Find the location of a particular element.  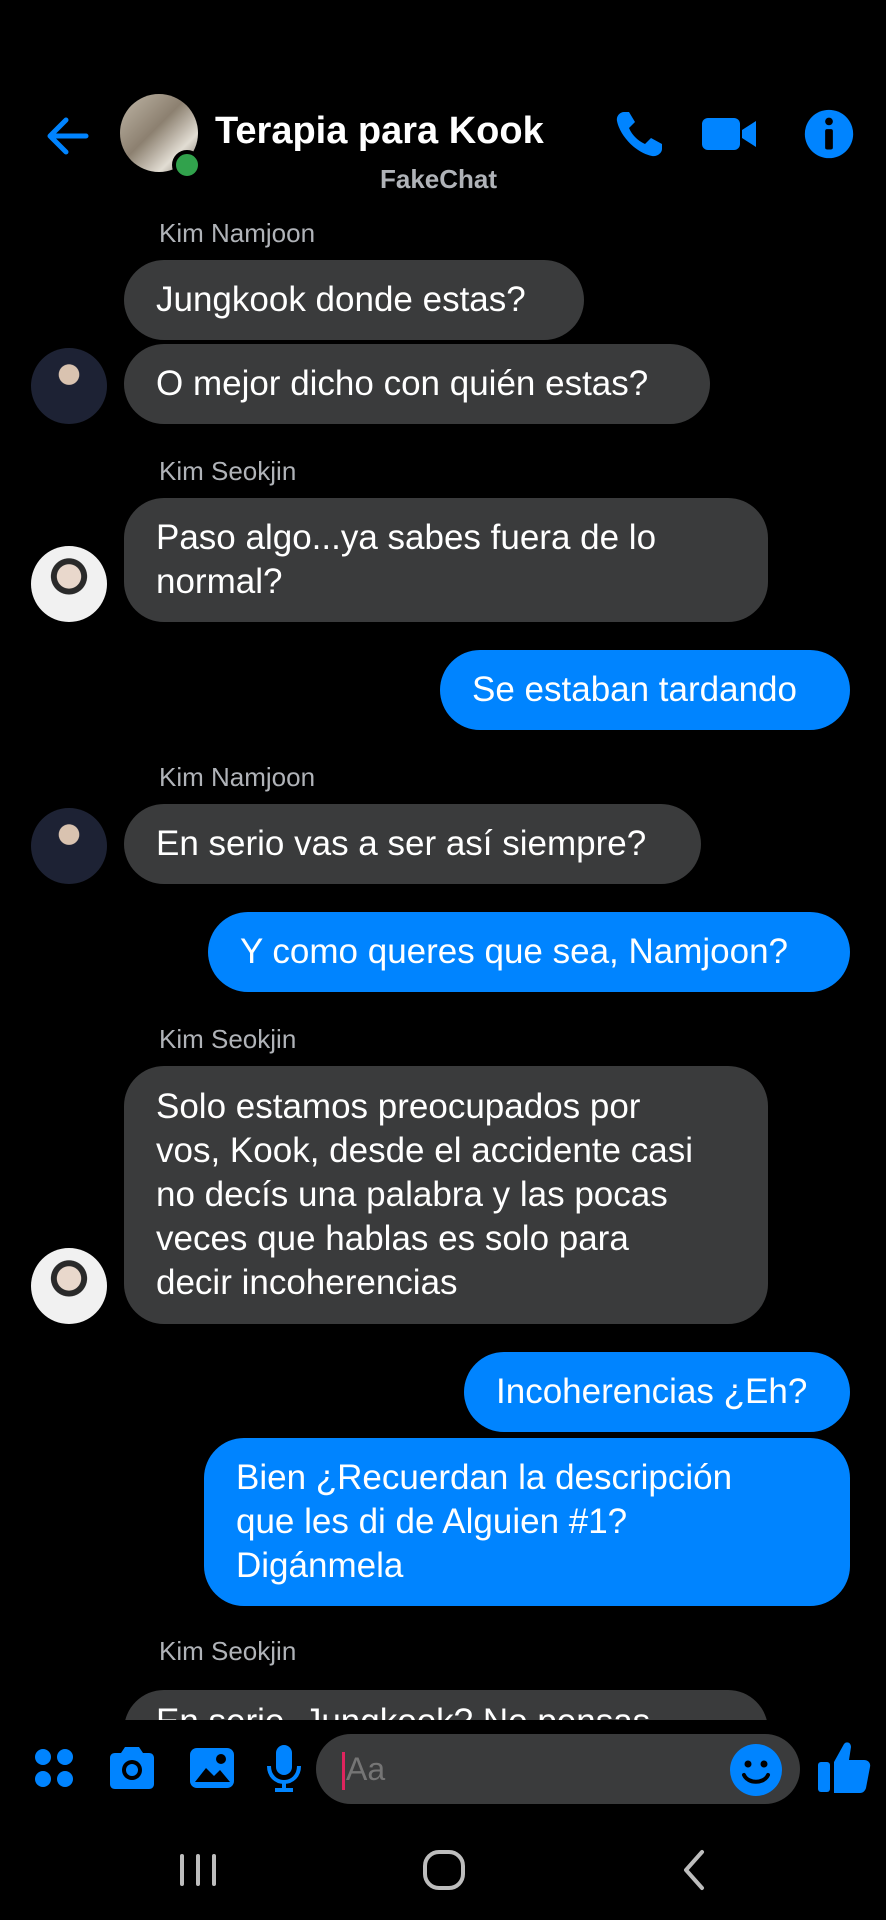

message-text-line: Paso algo...ya sabes fuera de lo is located at coordinates (406, 537).